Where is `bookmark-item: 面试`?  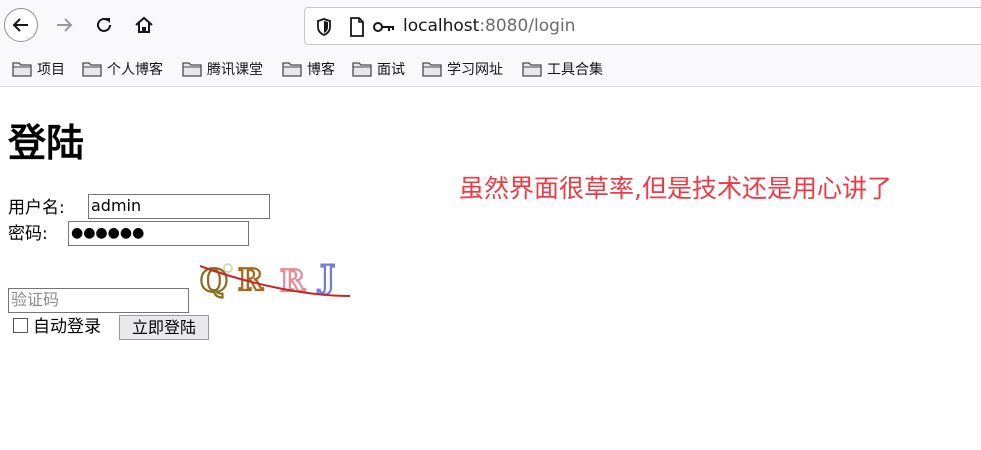 bookmark-item: 面试 is located at coordinates (378, 69).